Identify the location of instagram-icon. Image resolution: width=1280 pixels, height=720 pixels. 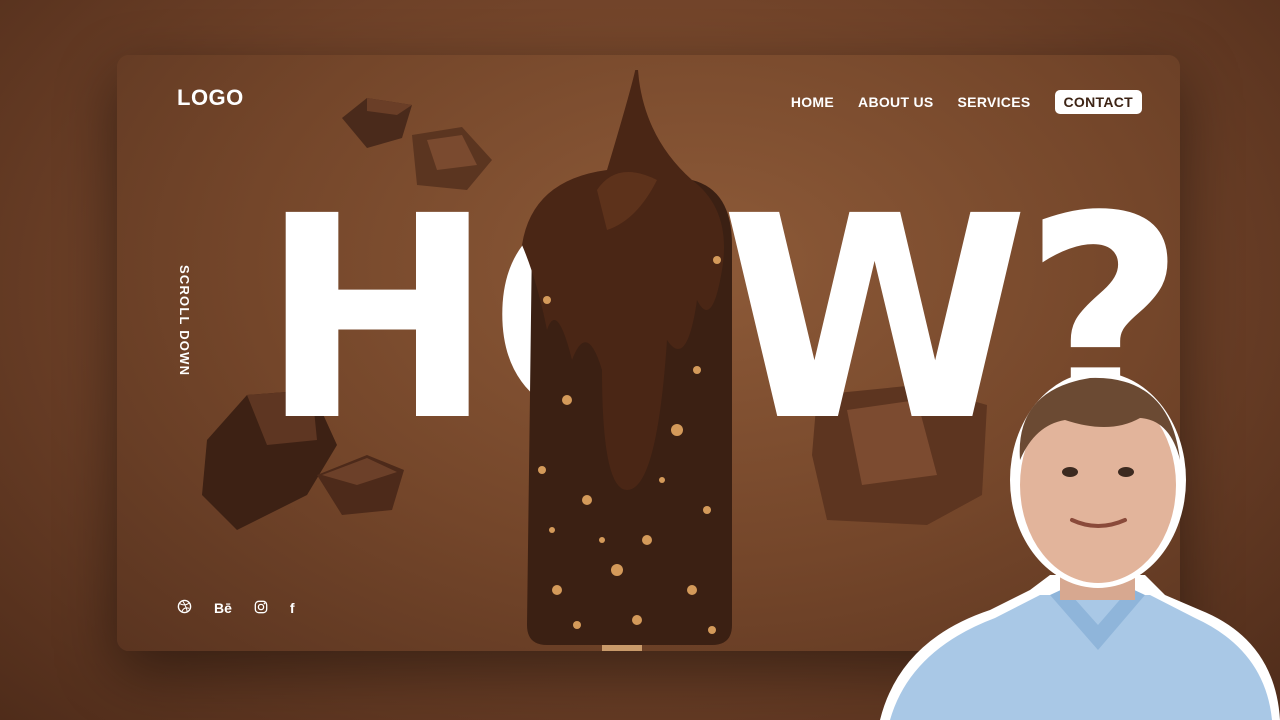
(261, 608).